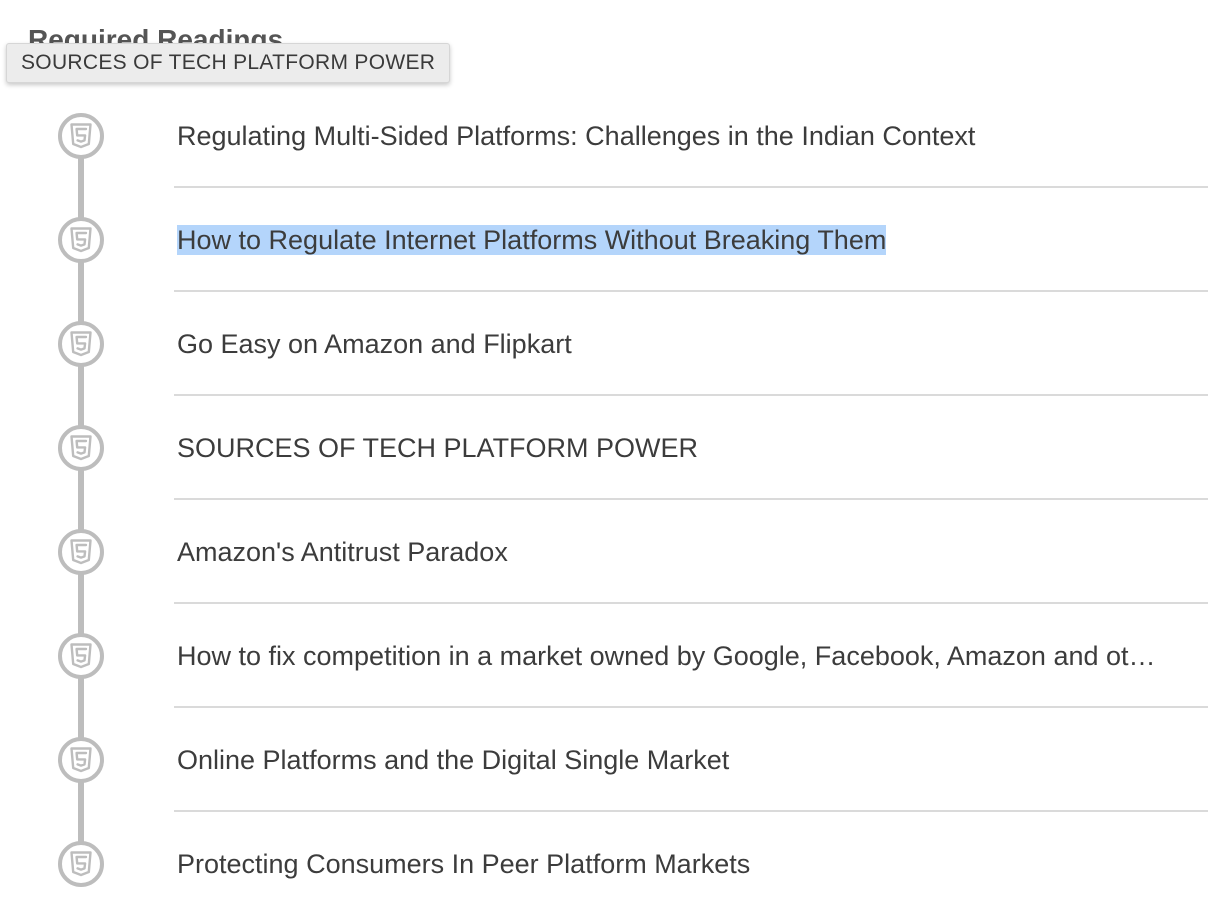  Describe the element at coordinates (342, 552) in the screenshot. I see `reading-title-text: Amazon's Antitrust Paradox` at that location.